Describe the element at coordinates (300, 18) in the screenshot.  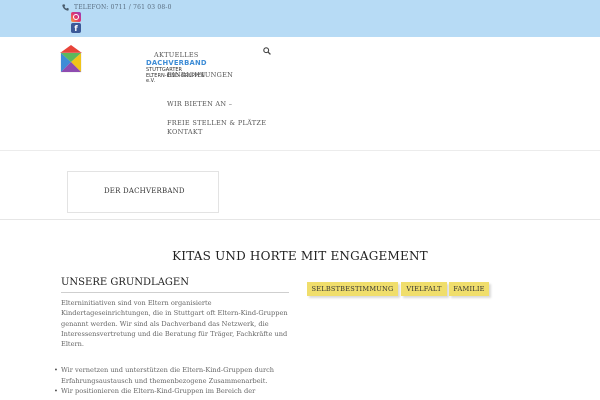
I see `top-bar: TELEFON: 0711 / 761 03 08-0 f` at that location.